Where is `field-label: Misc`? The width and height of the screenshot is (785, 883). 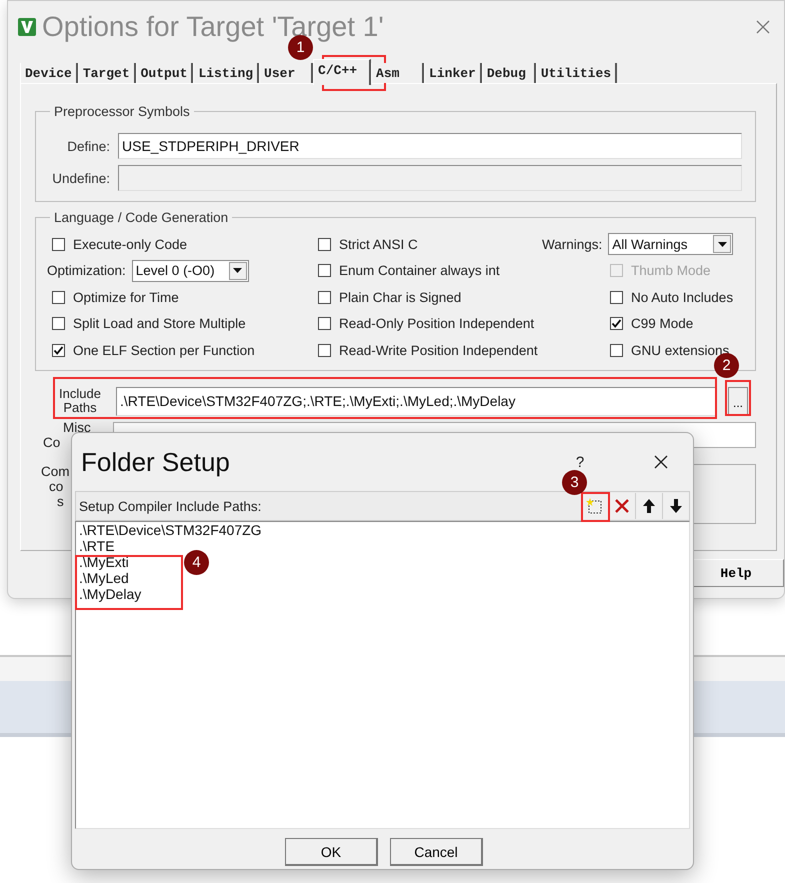
field-label: Misc is located at coordinates (77, 427).